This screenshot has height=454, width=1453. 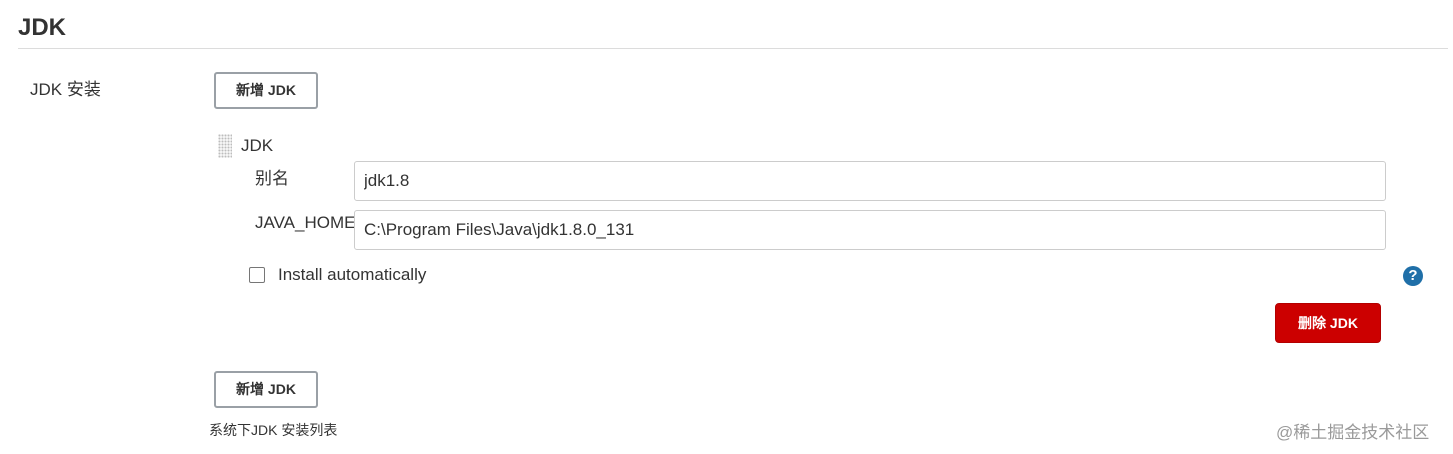 I want to click on delete-jdk-button: 删除 JDK, so click(x=1328, y=323).